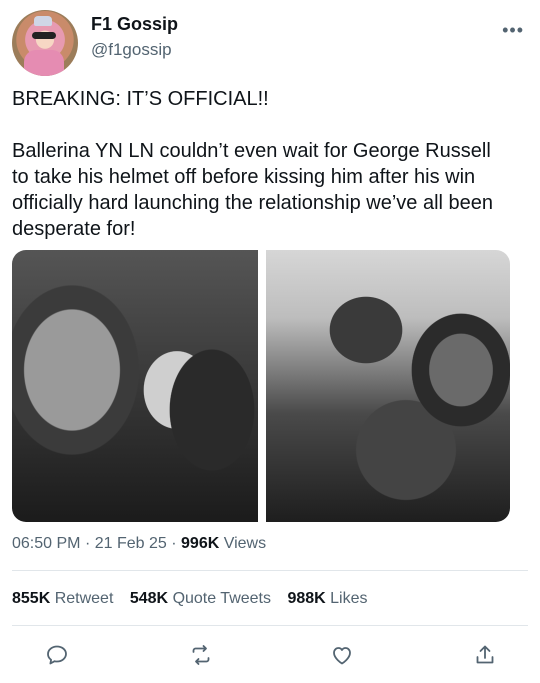 The height and width of the screenshot is (683, 540). Describe the element at coordinates (131, 543) in the screenshot. I see `tweet-date: 21 Feb 25` at that location.